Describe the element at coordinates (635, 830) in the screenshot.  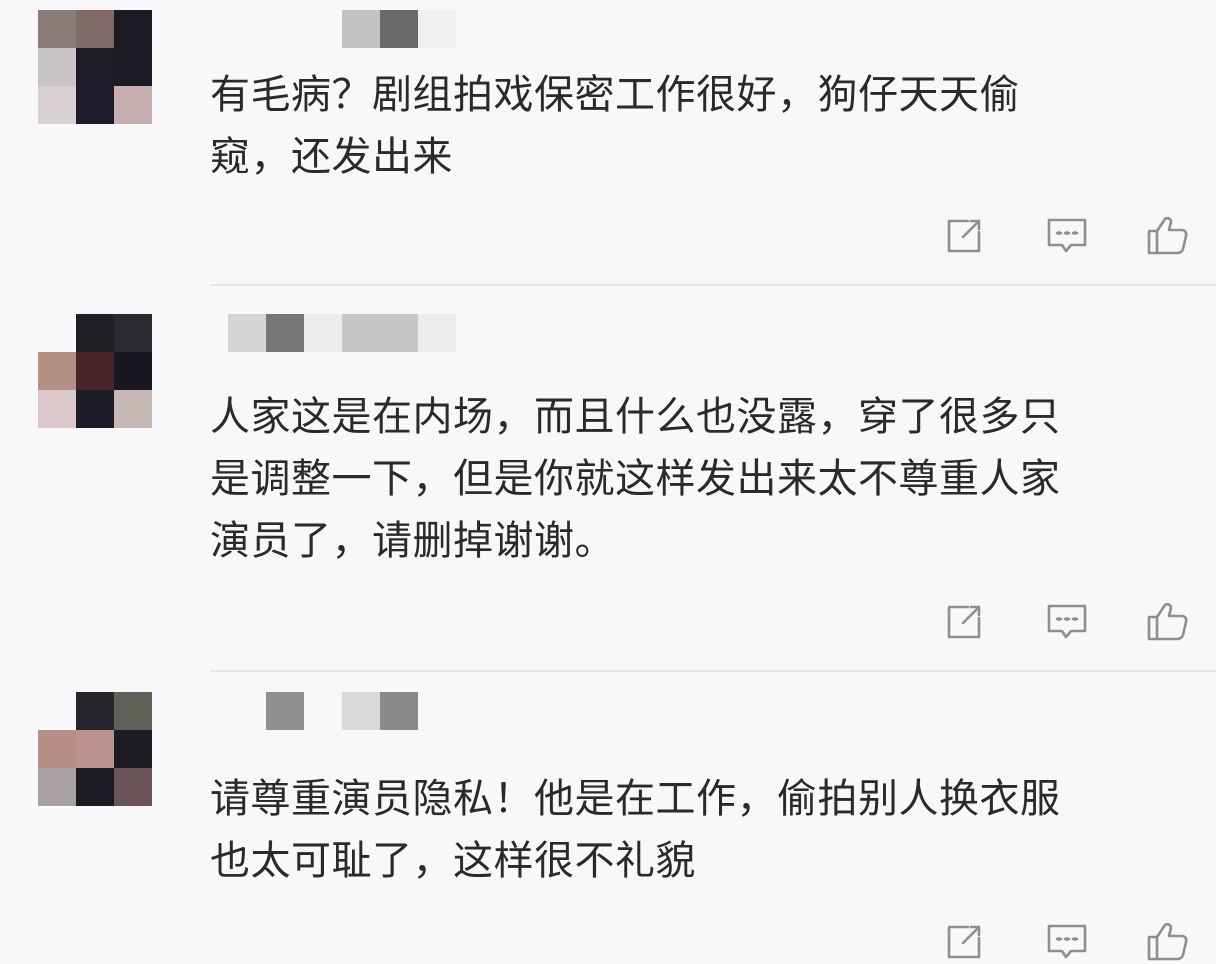
I see `comment-text: 请尊重演员隐私！他是在工作，偷拍别人换衣服 也太可耻了，这样很不礼貌` at that location.